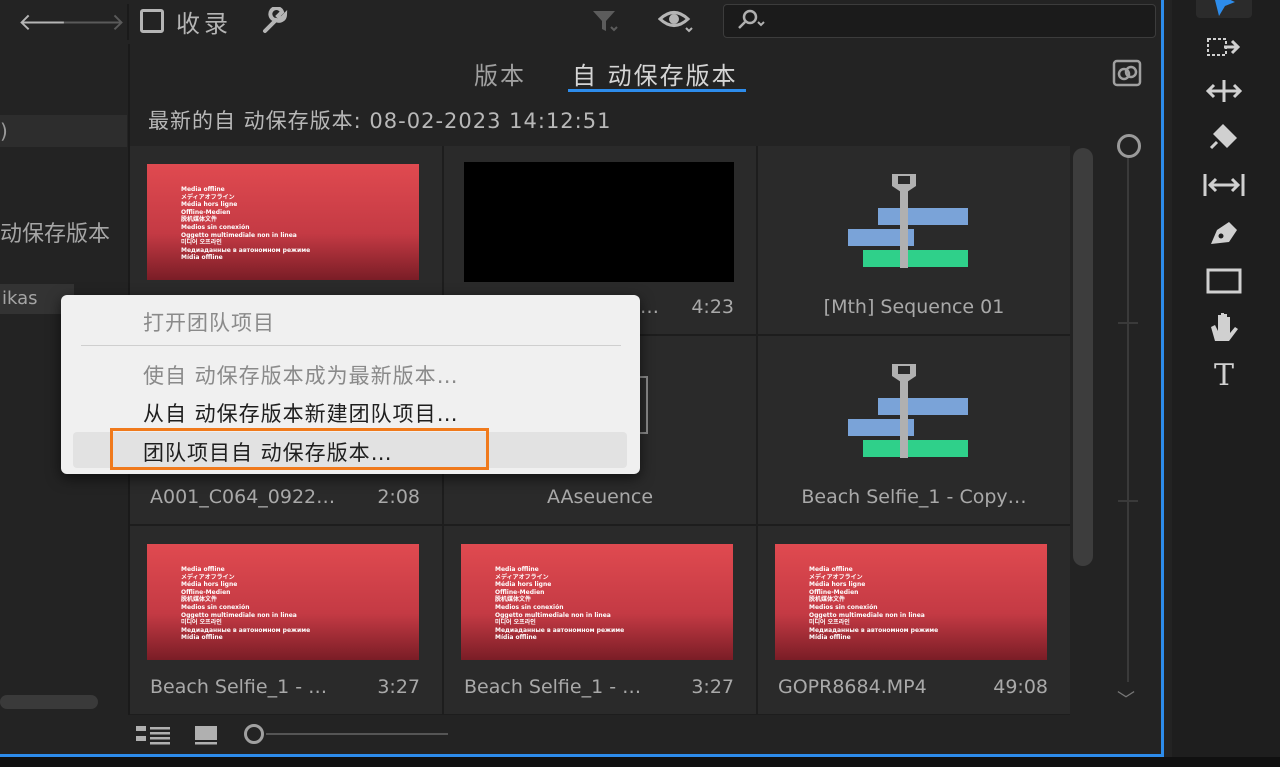  Describe the element at coordinates (1224, 137) in the screenshot. I see `razor-tool-icon` at that location.